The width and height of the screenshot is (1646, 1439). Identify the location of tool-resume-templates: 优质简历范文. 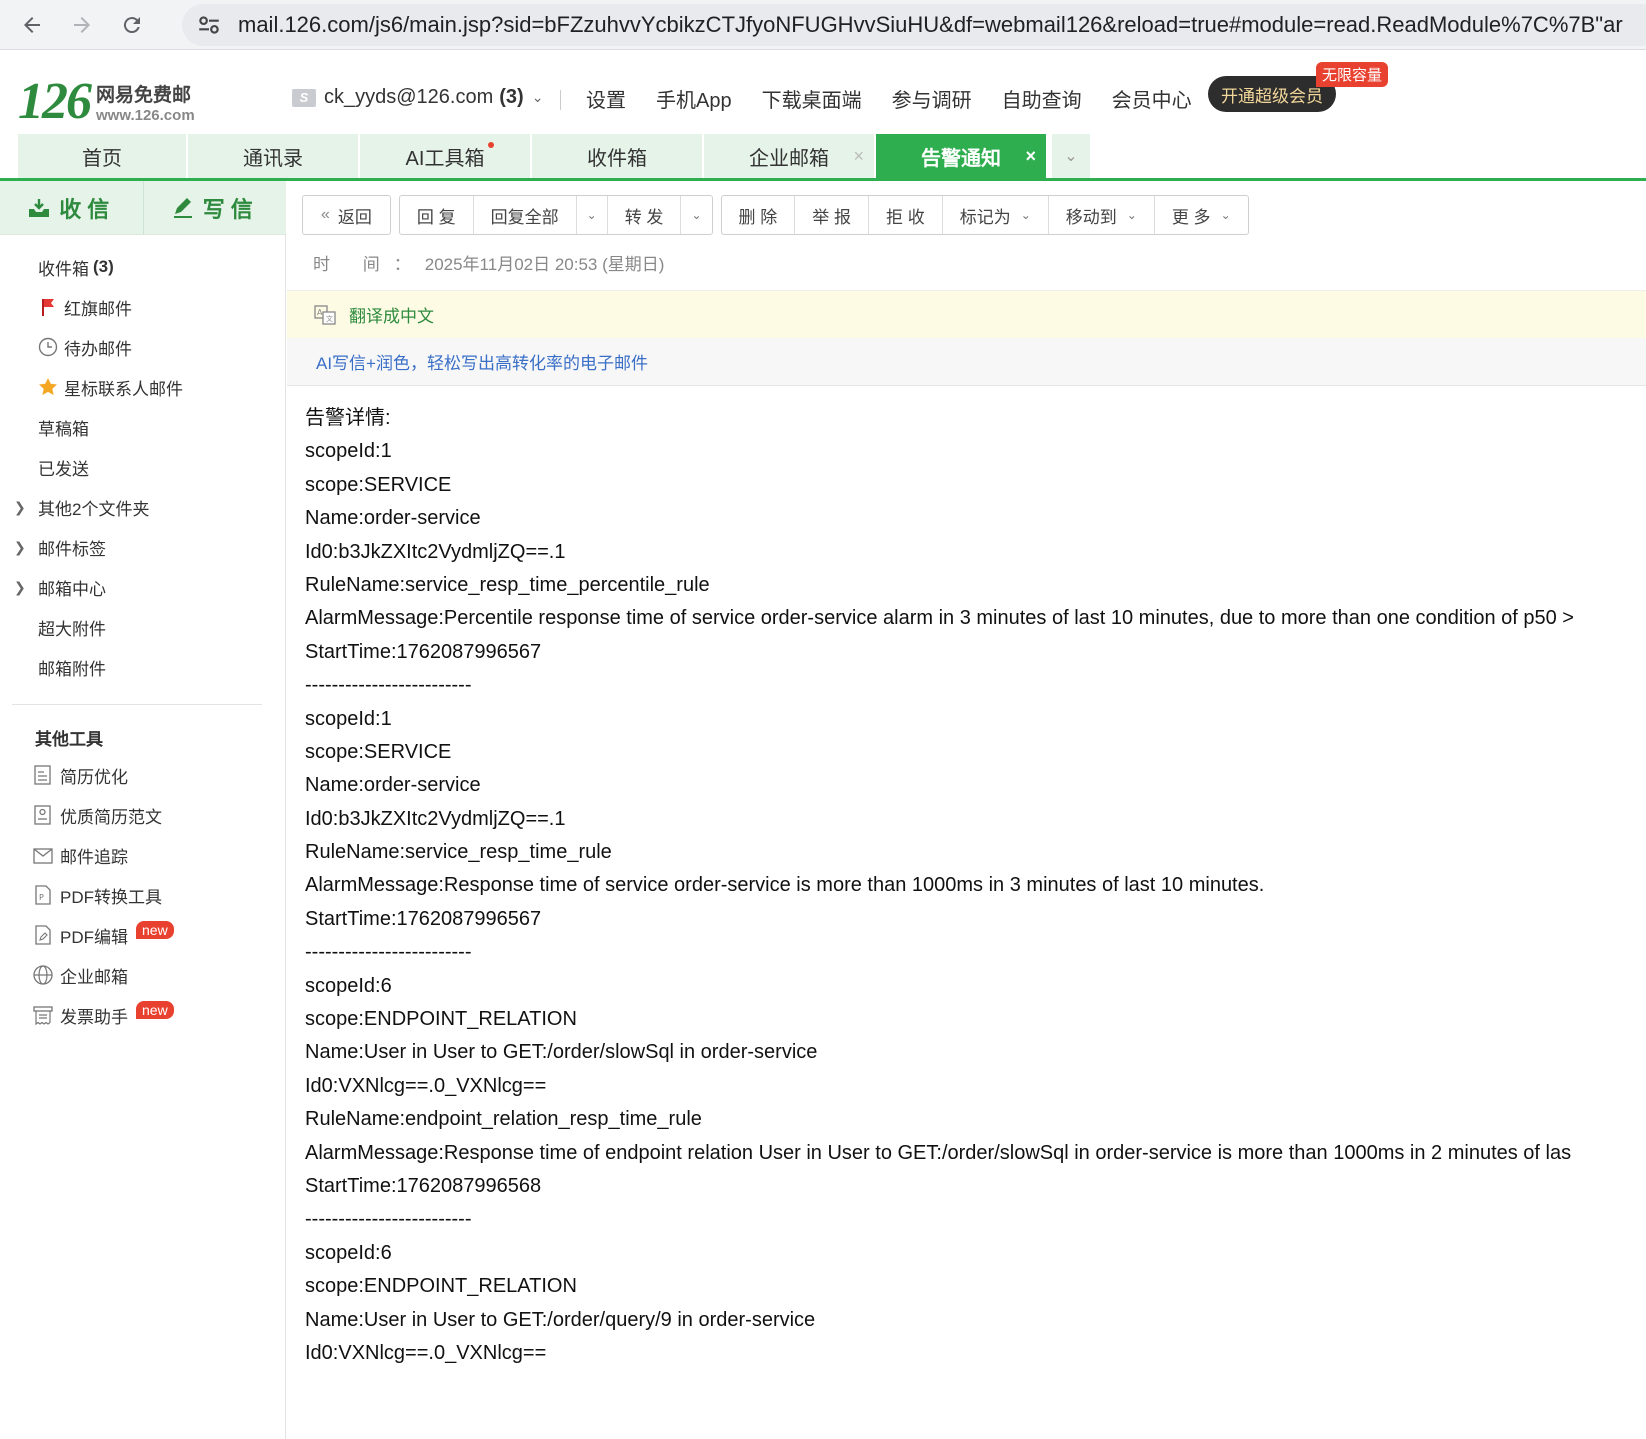
(143, 815).